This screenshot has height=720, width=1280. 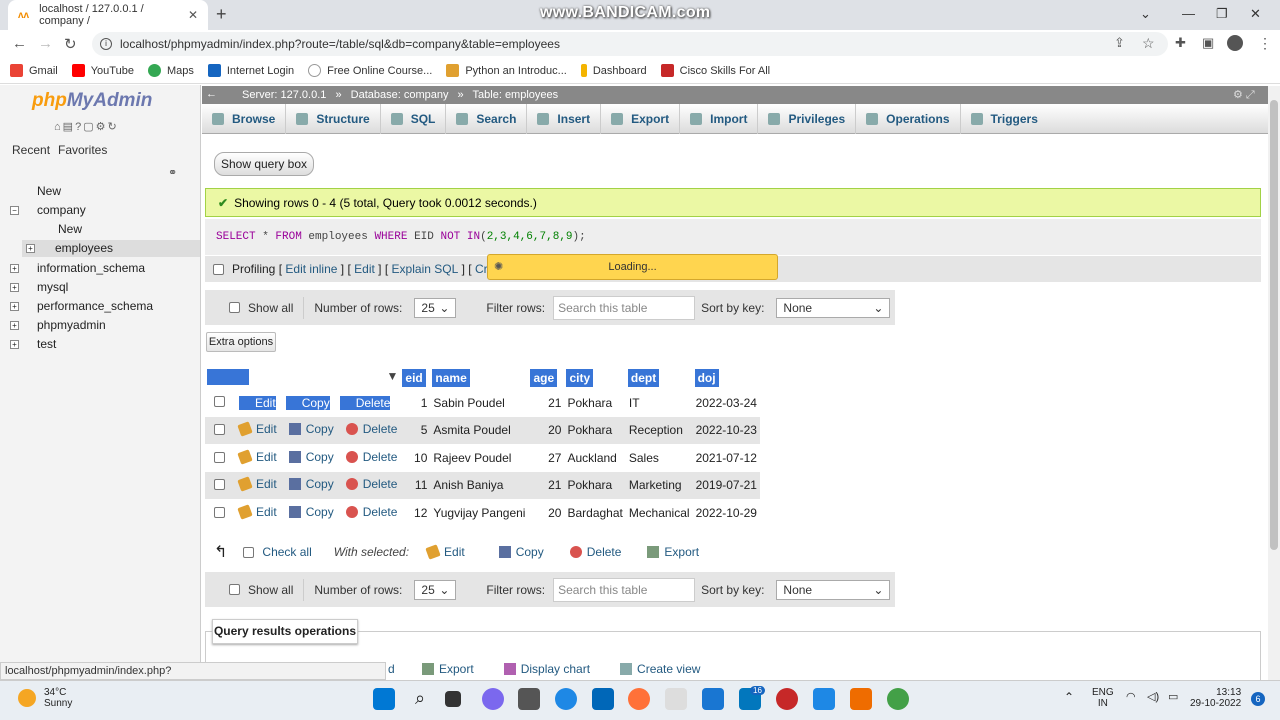 What do you see at coordinates (333, 118) in the screenshot?
I see `tab-structure: Structure` at bounding box center [333, 118].